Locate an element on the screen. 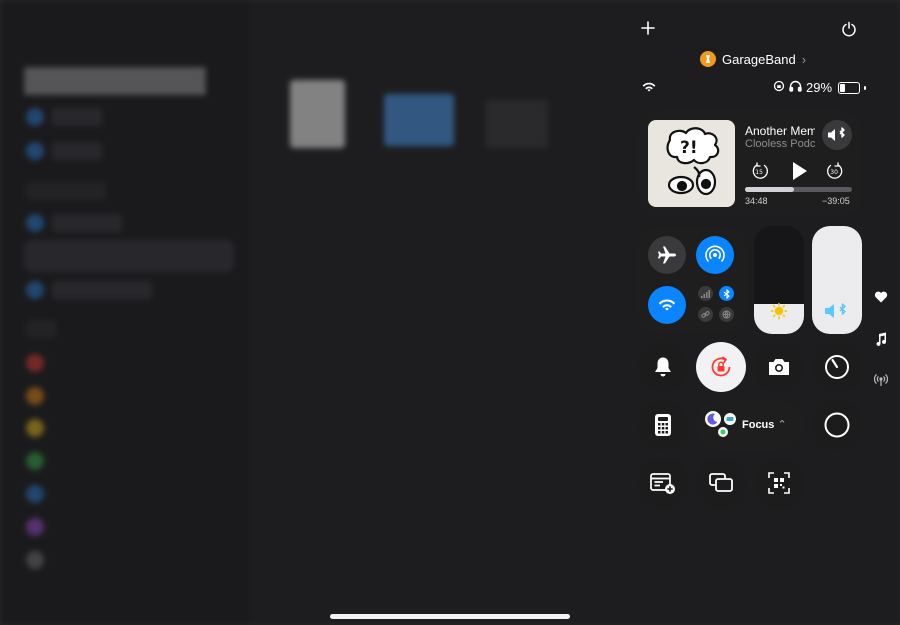 This screenshot has width=900, height=625. quick-note-icon is located at coordinates (662, 483).